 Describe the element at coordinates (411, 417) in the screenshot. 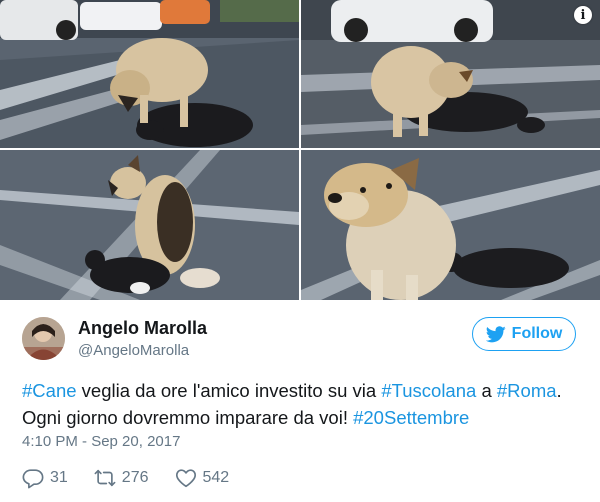

I see `hashtag-20settembre: #20Settembre` at that location.